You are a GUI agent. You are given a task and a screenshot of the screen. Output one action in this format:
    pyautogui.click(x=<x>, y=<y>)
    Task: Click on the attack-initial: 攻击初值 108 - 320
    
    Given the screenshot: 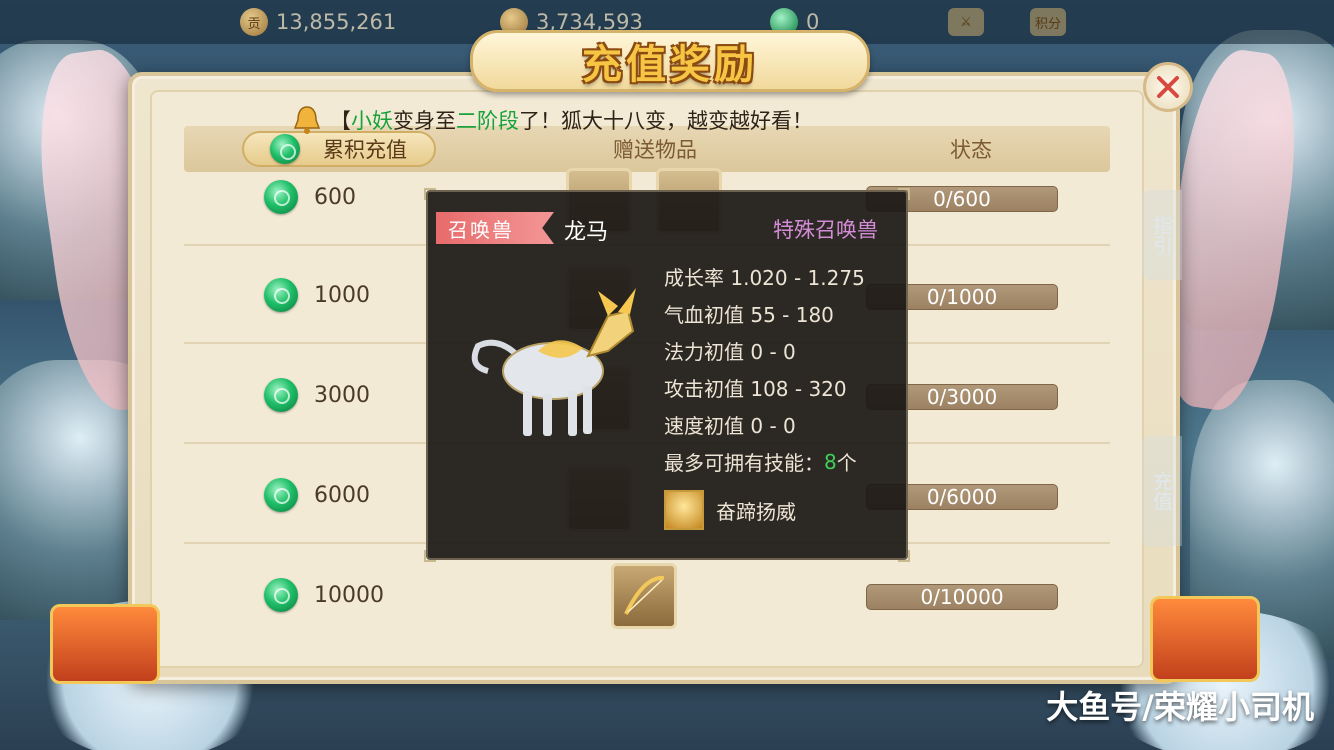 What is the action you would take?
    pyautogui.click(x=755, y=389)
    